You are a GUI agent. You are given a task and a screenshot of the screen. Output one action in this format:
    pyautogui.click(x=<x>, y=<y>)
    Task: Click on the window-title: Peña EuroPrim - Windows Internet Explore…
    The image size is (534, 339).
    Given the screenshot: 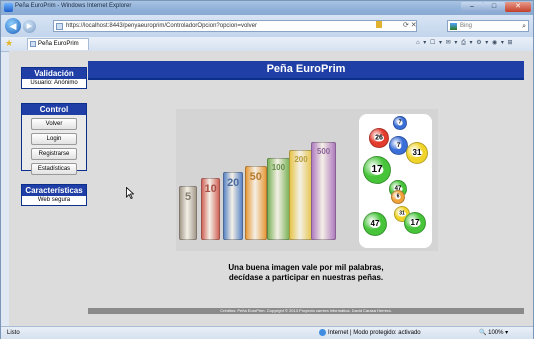 What is the action you would take?
    pyautogui.click(x=73, y=6)
    